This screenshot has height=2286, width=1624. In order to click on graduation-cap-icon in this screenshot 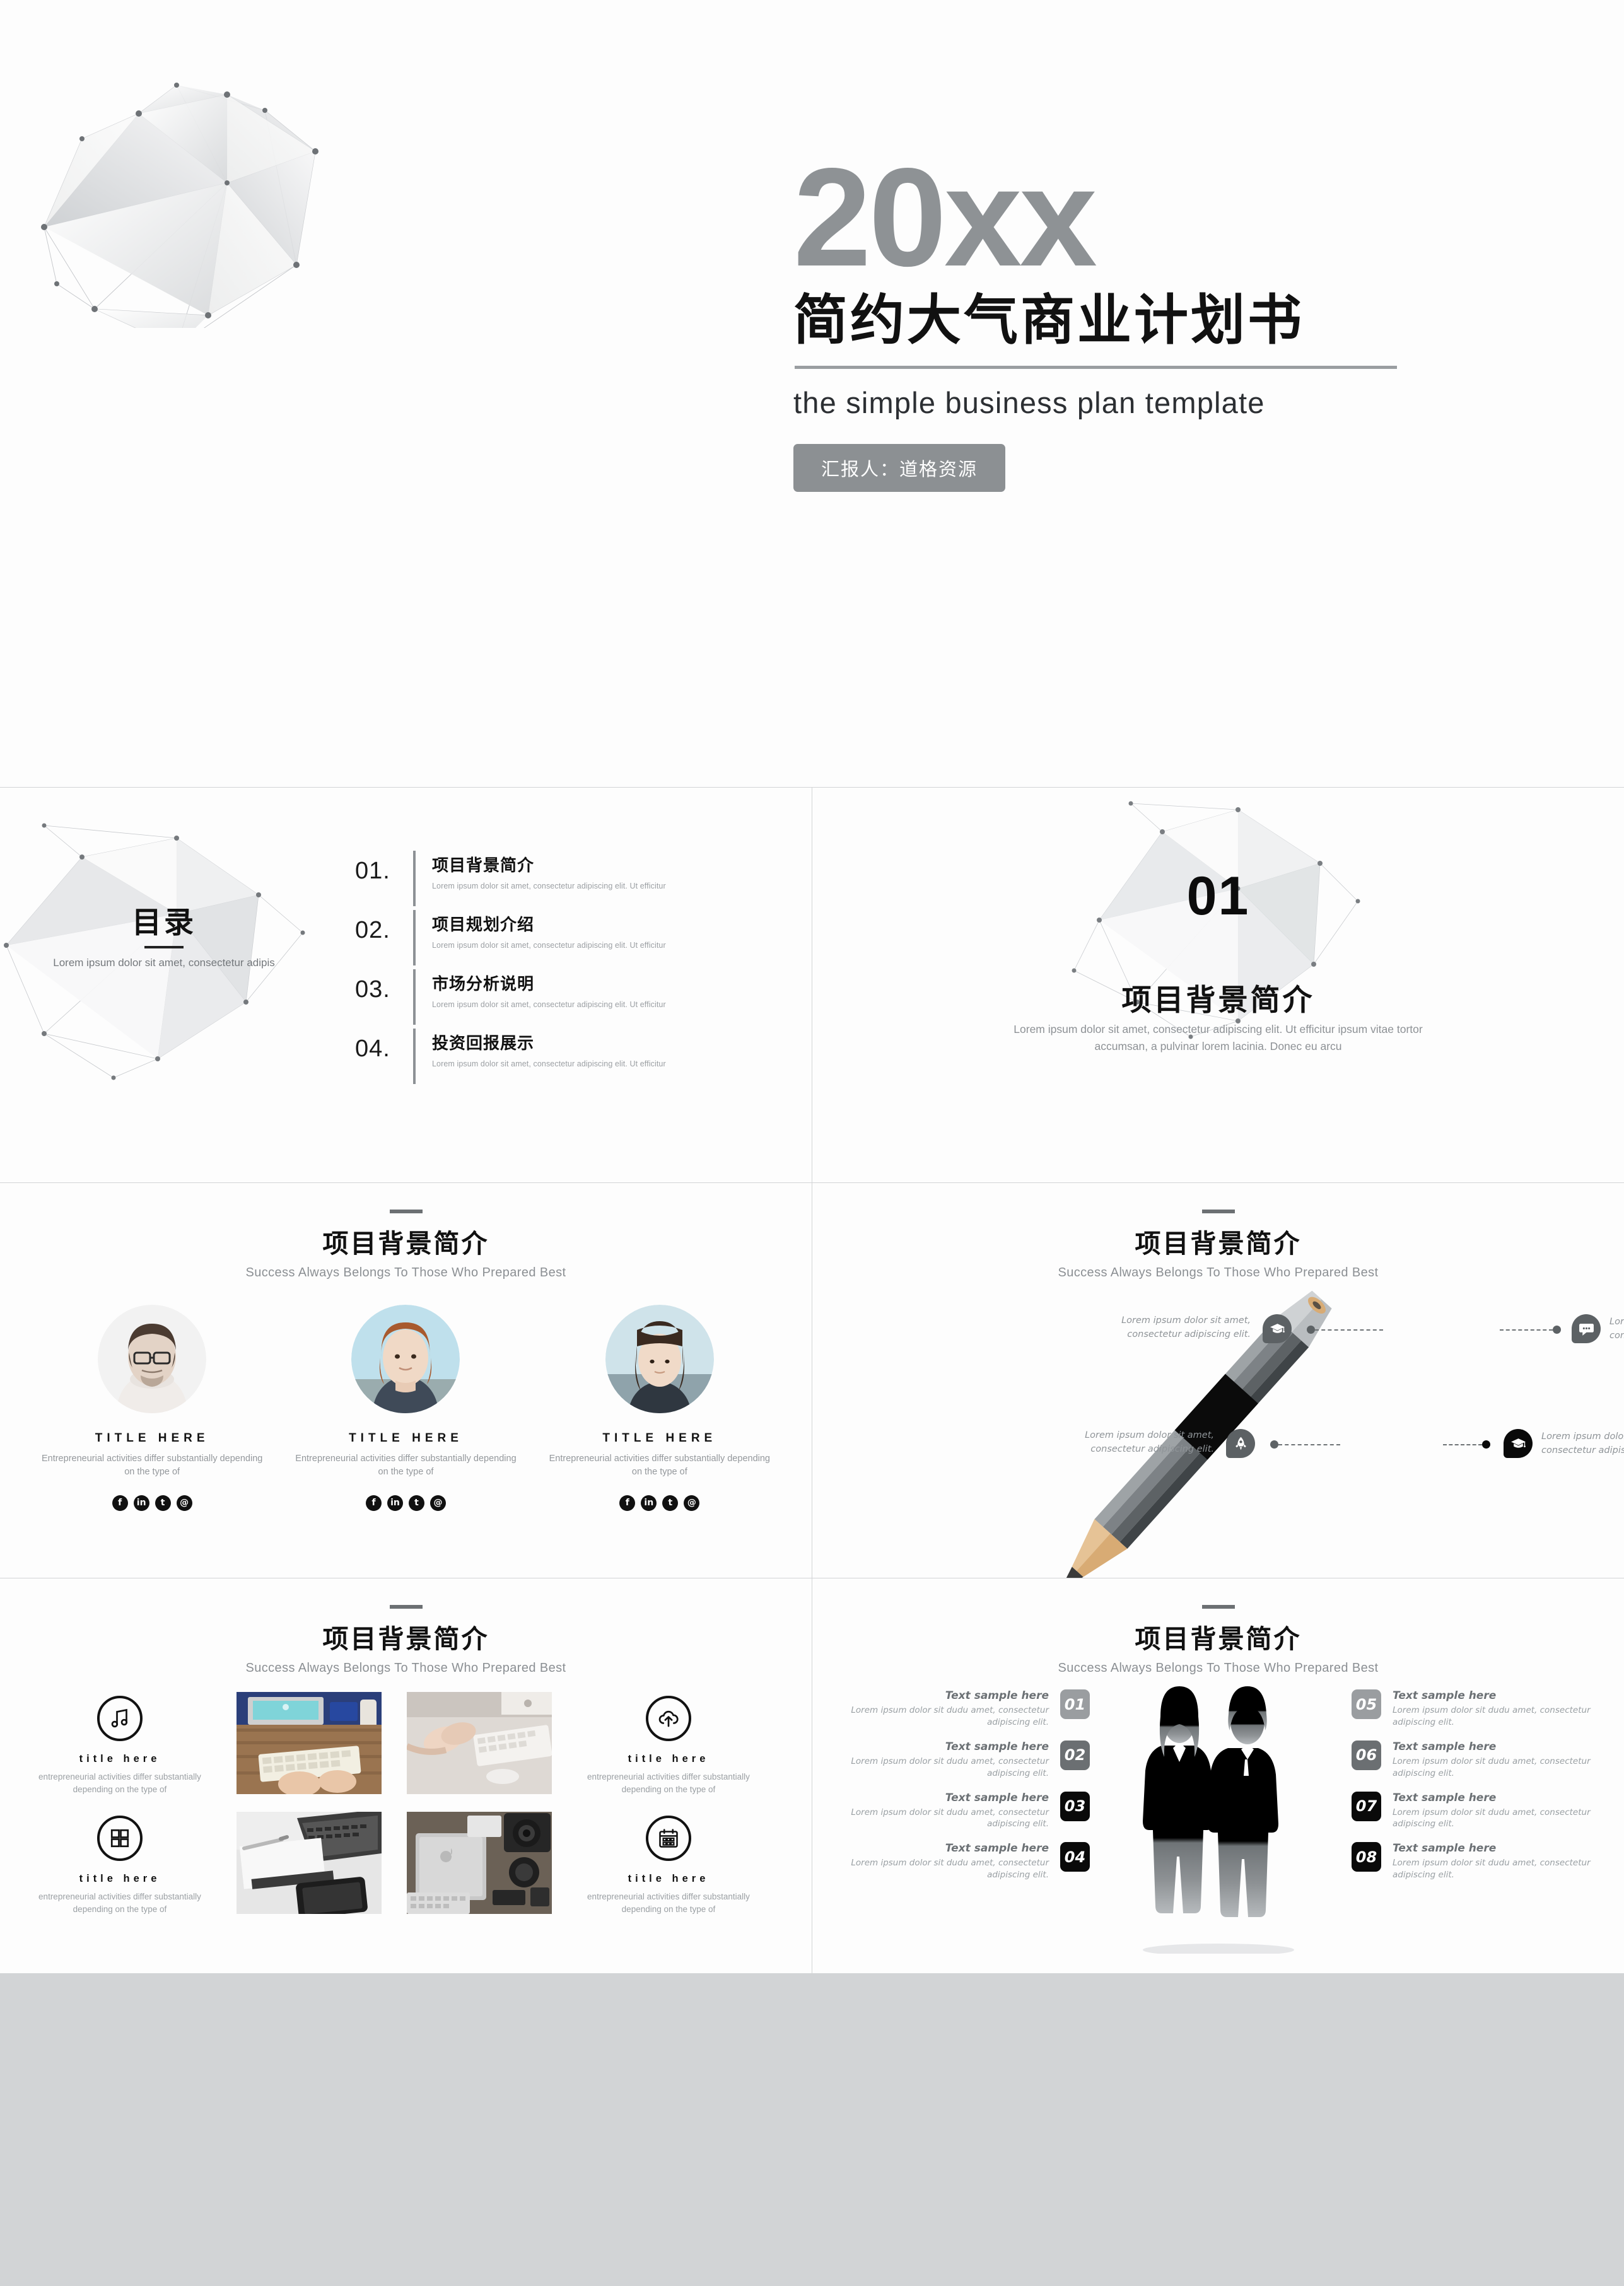, I will do `click(1519, 1443)`.